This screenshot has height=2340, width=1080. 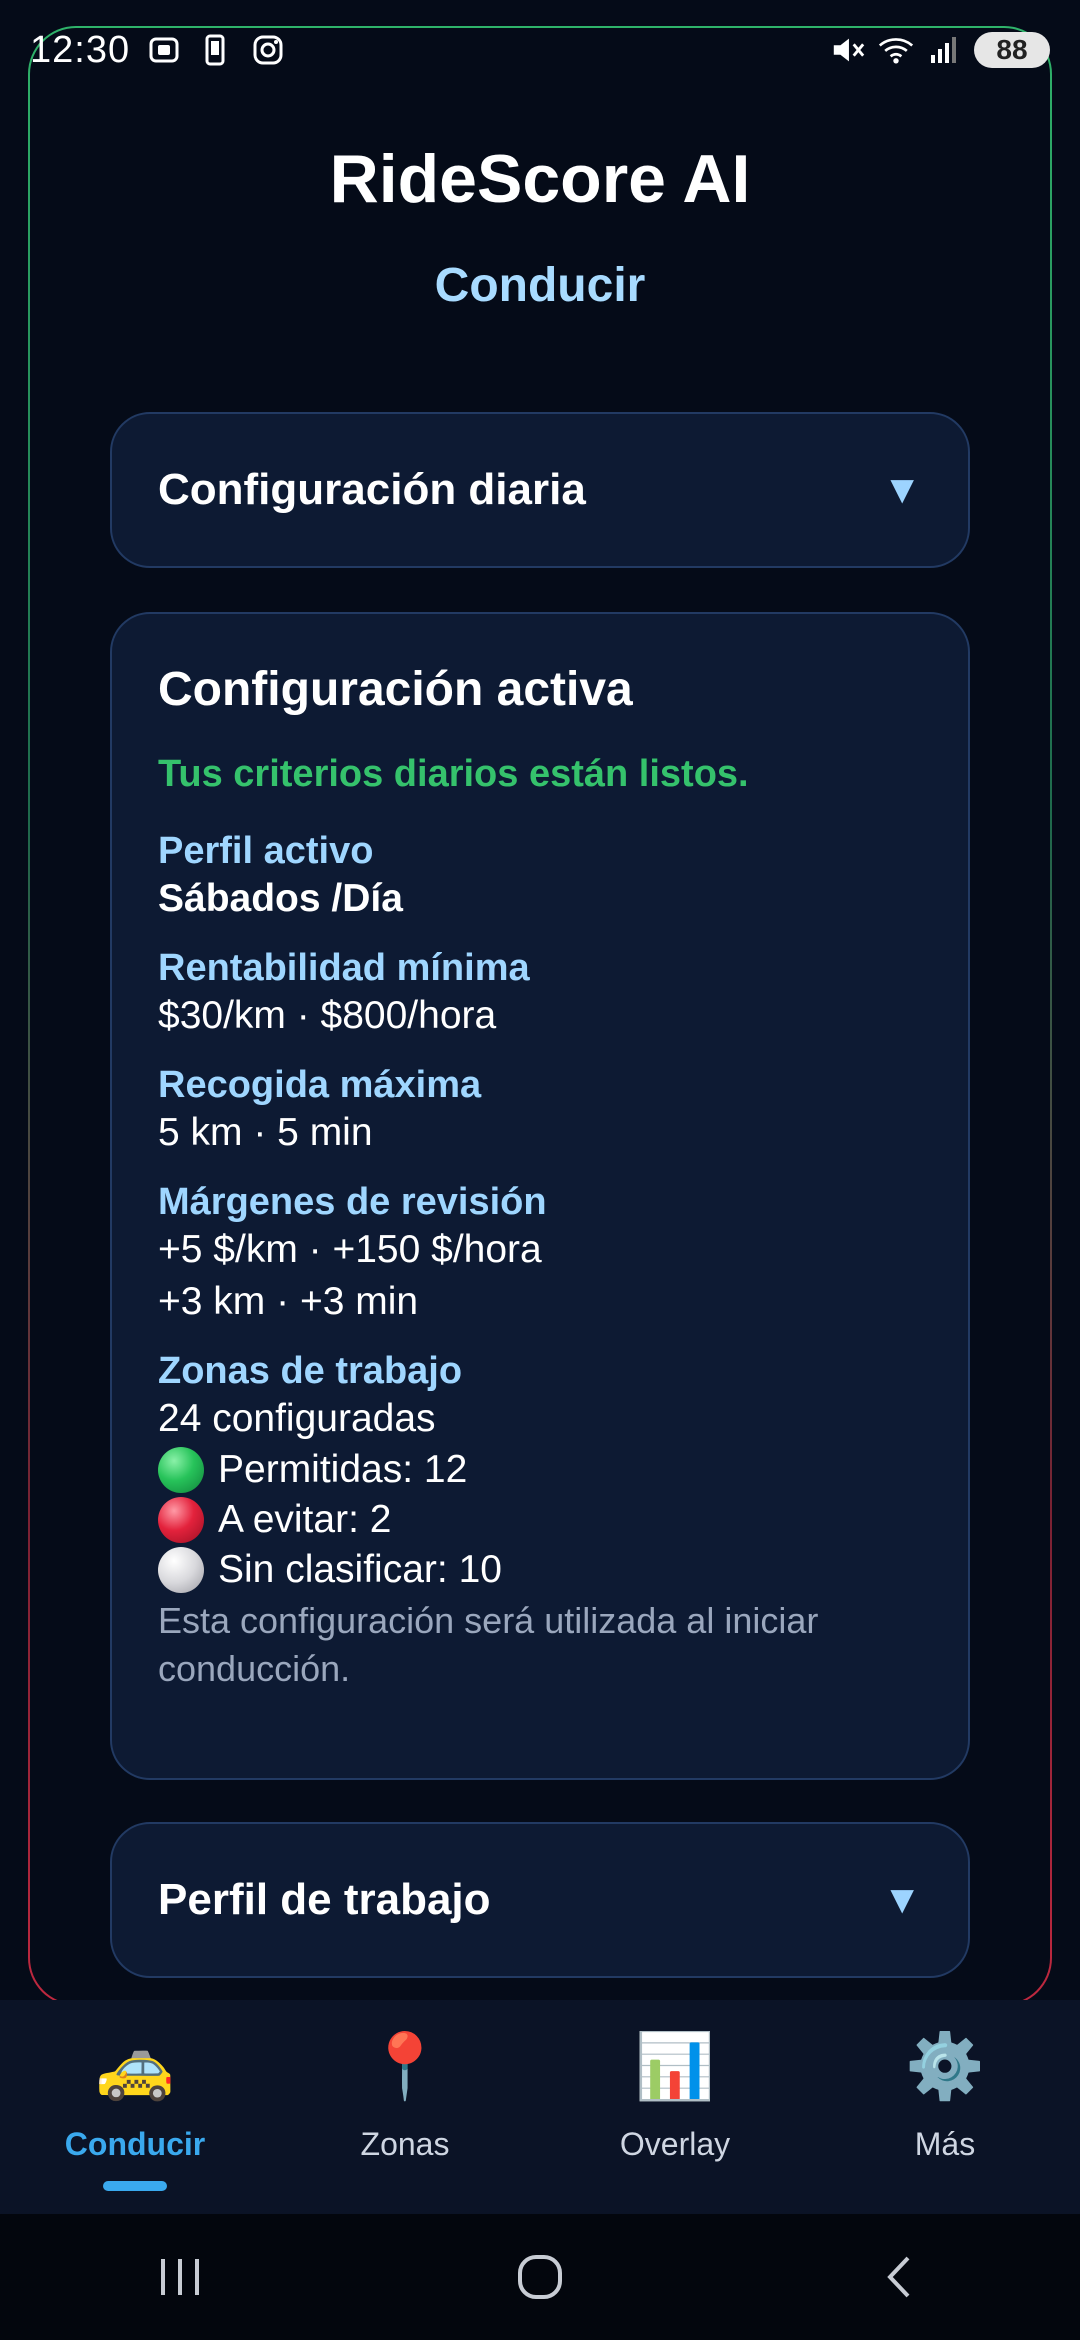 I want to click on bottom-nav: 🚕 Conducir 📍 Zonas 📊 Overlay ⚙️ Más, so click(x=540, y=2107).